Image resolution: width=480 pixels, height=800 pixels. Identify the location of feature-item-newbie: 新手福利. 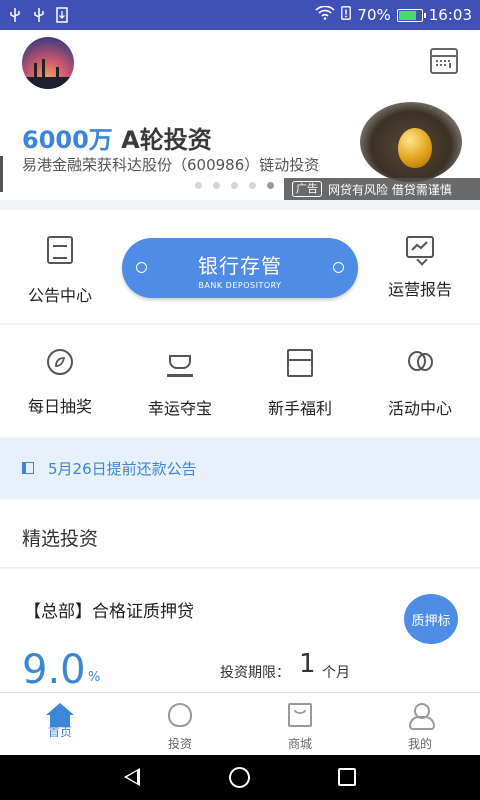
(300, 384).